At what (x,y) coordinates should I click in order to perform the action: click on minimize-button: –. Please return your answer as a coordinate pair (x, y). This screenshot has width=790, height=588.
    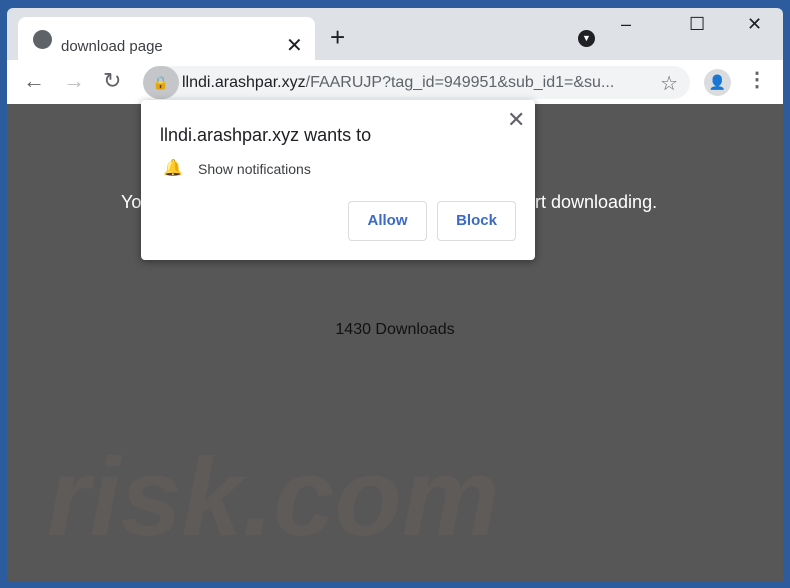
    Looking at the image, I should click on (626, 24).